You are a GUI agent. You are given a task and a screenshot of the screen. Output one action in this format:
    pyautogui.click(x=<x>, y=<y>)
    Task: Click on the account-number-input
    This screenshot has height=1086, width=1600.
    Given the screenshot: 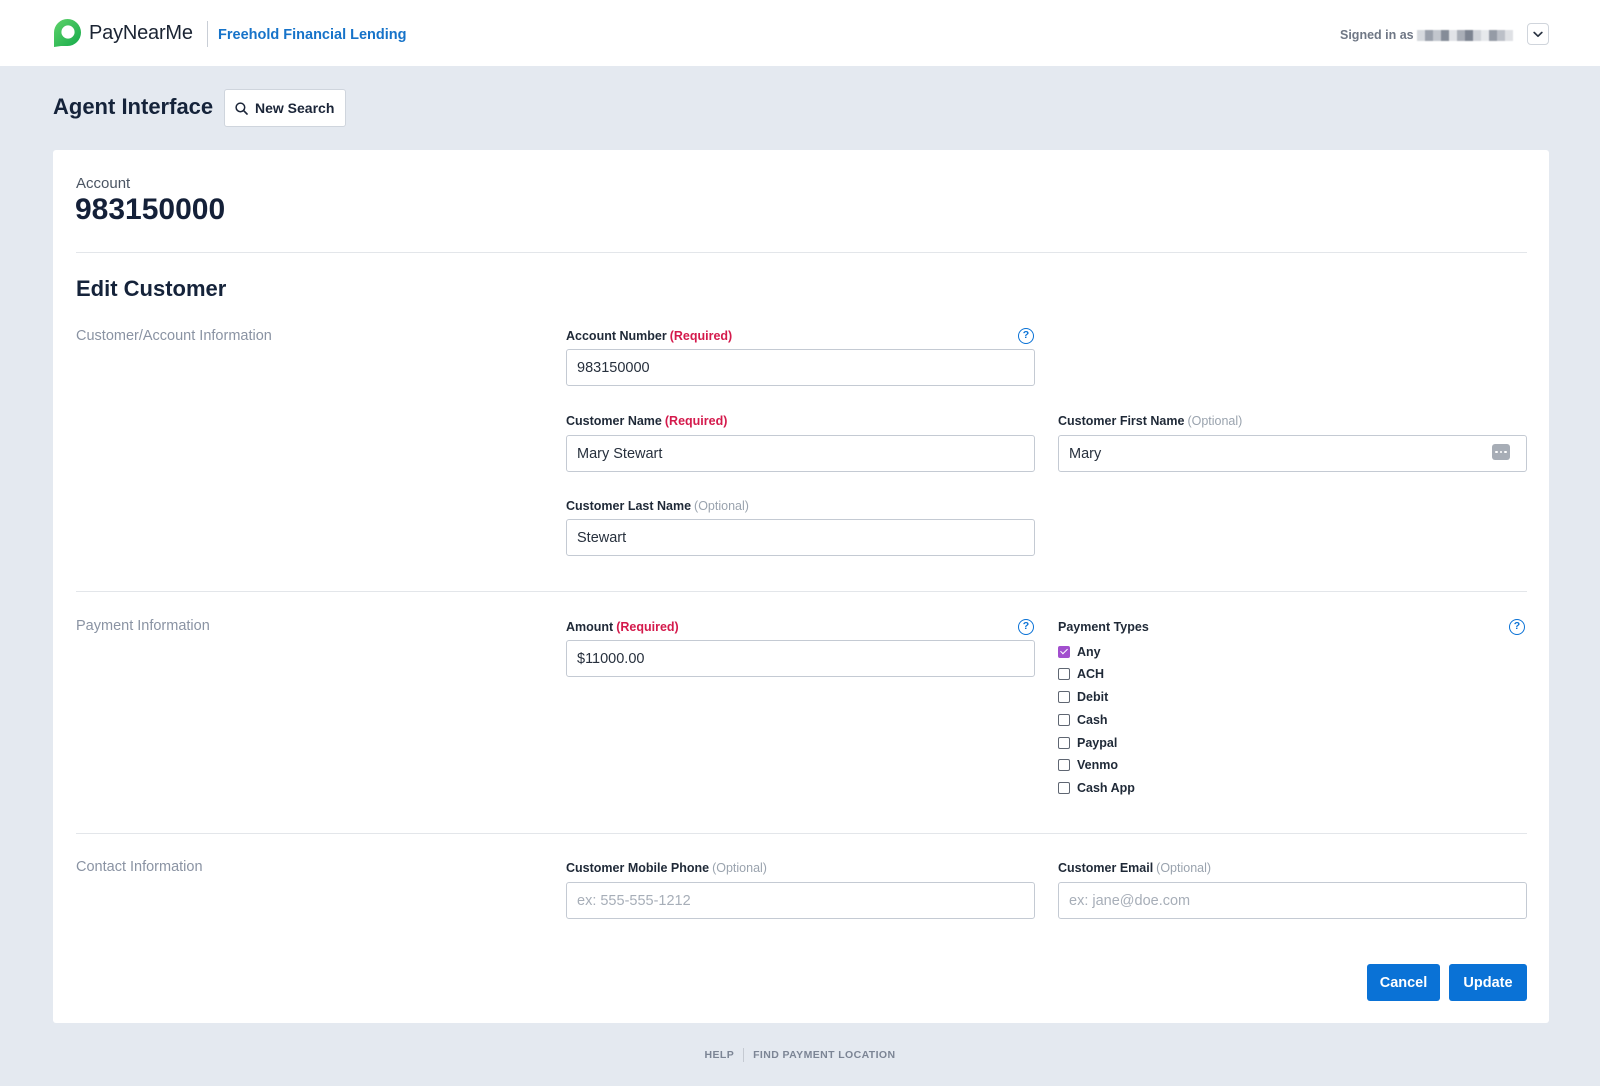 What is the action you would take?
    pyautogui.click(x=800, y=367)
    